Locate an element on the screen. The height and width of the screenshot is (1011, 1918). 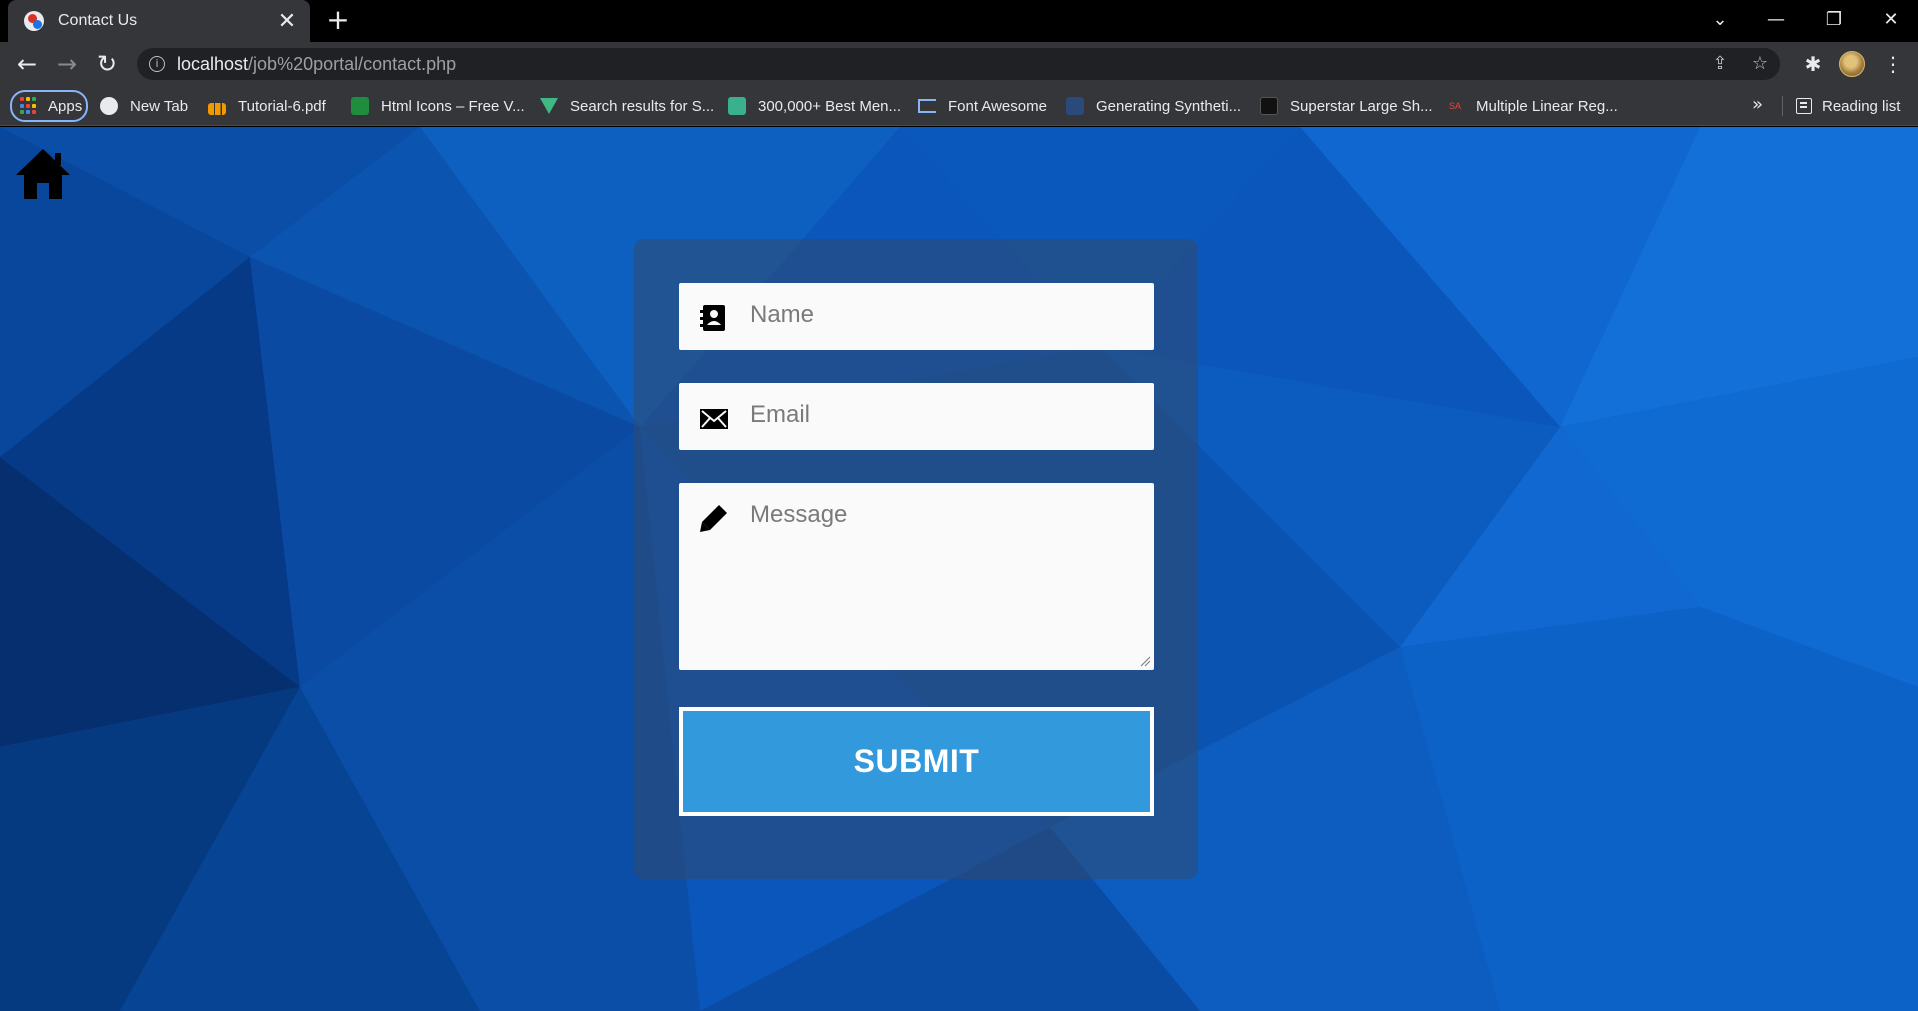
tds-icon is located at coordinates (1075, 106).